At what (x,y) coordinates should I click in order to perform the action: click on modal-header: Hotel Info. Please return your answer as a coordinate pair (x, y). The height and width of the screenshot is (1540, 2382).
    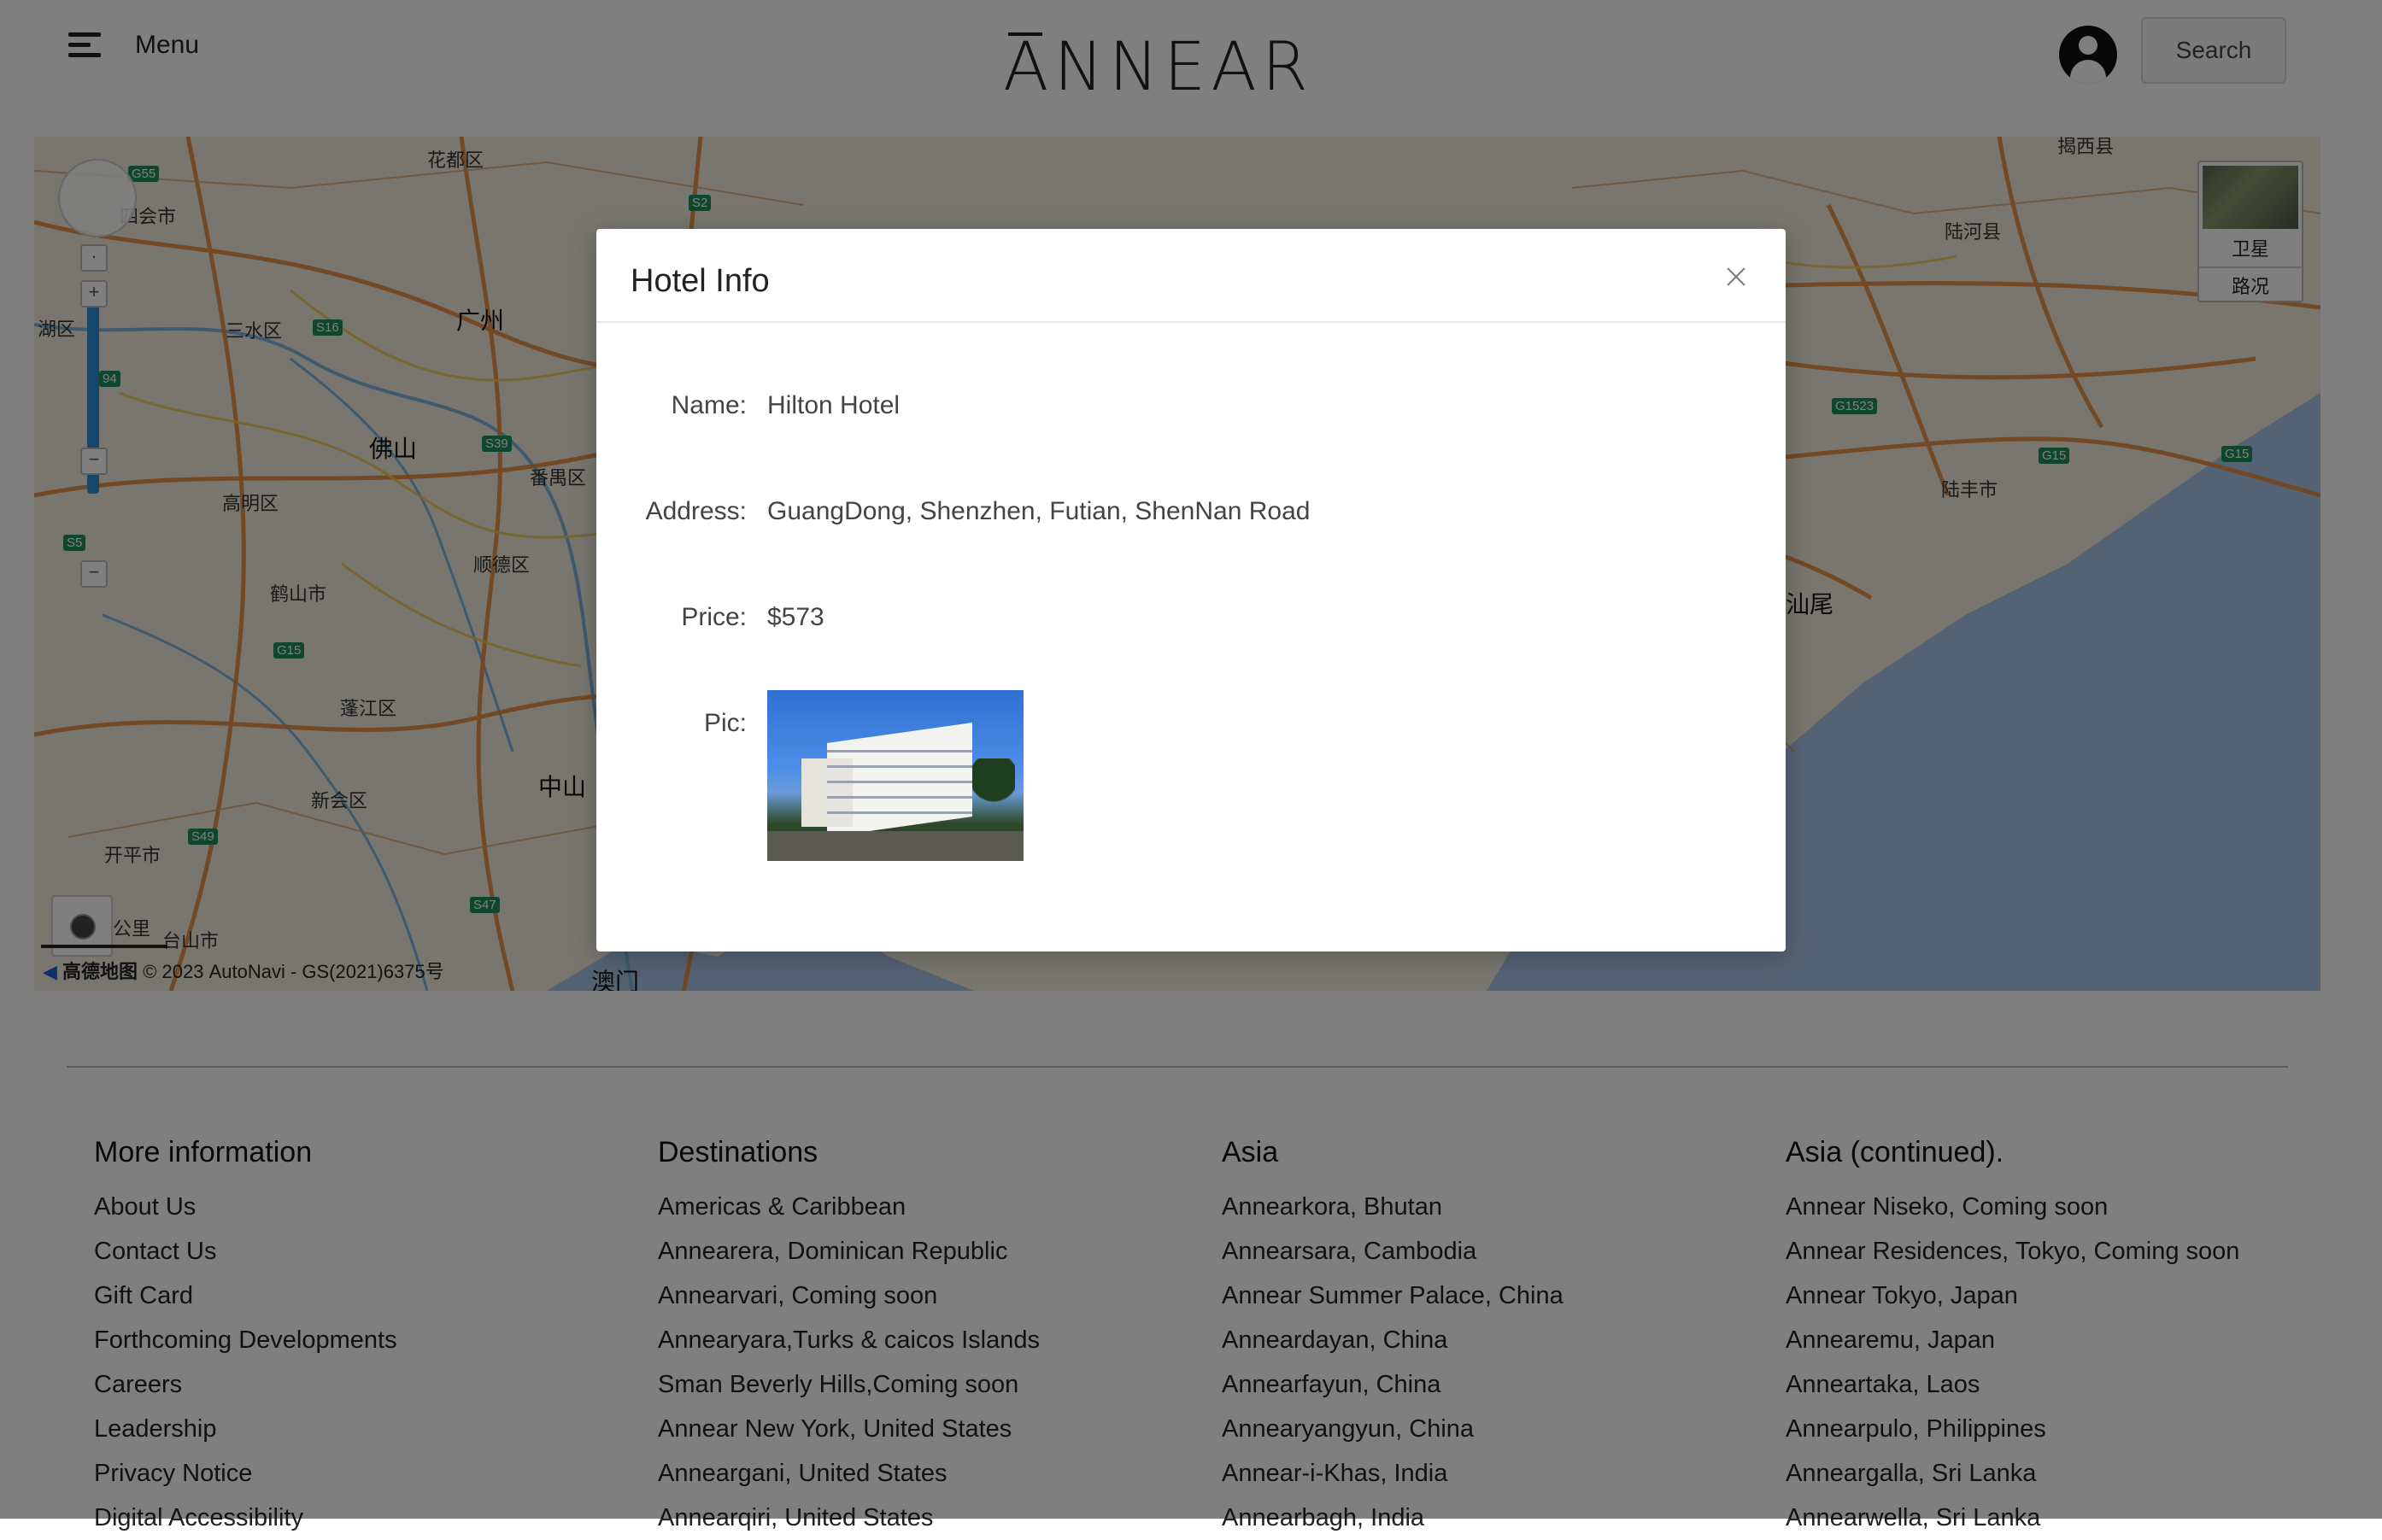
    Looking at the image, I should click on (1191, 276).